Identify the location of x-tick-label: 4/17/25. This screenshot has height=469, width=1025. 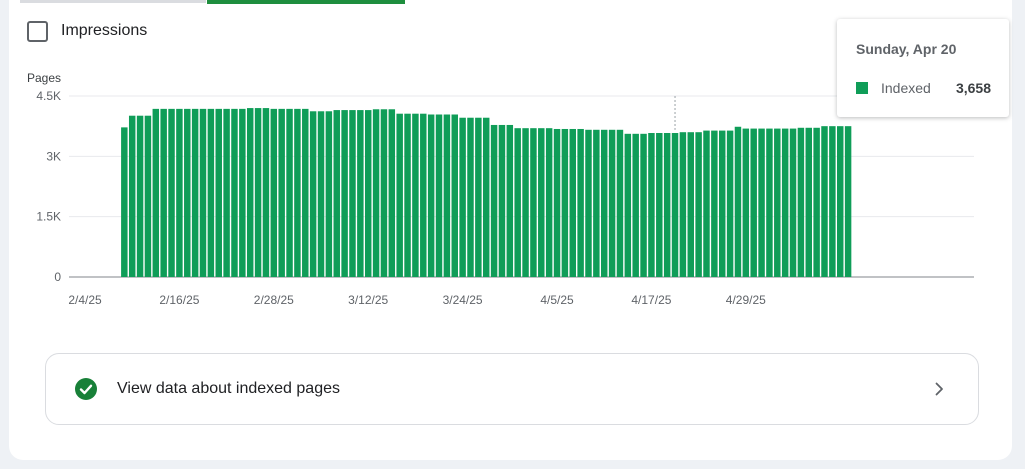
(651, 300).